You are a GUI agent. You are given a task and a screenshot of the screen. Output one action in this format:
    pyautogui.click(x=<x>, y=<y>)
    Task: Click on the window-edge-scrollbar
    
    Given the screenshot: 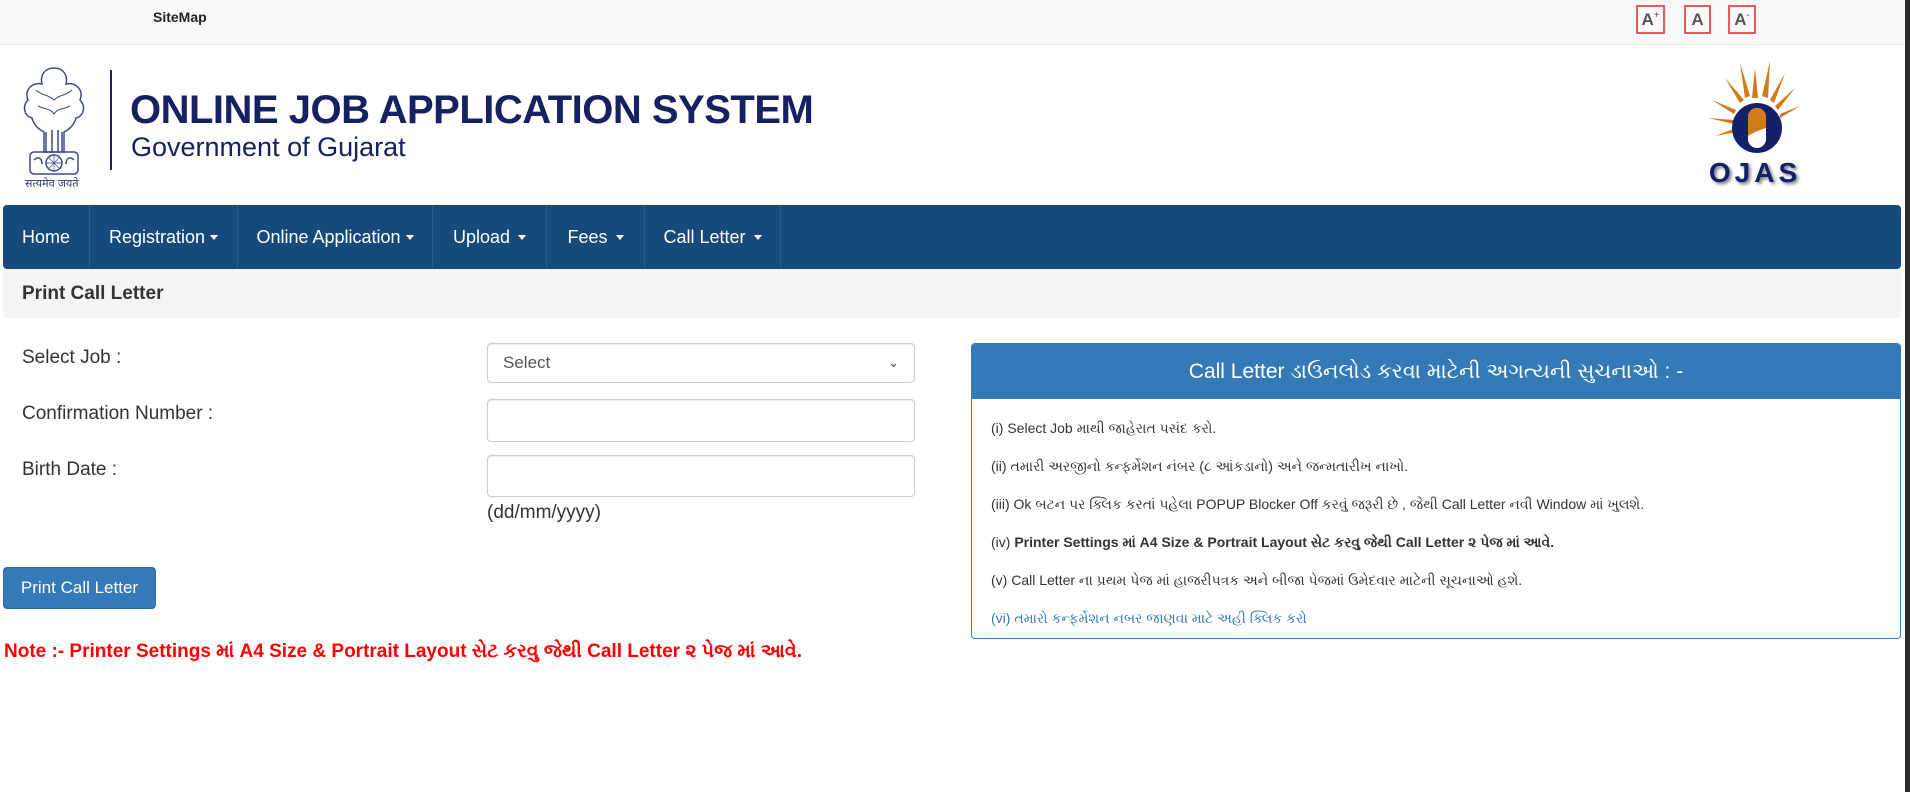 What is the action you would take?
    pyautogui.click(x=1907, y=396)
    